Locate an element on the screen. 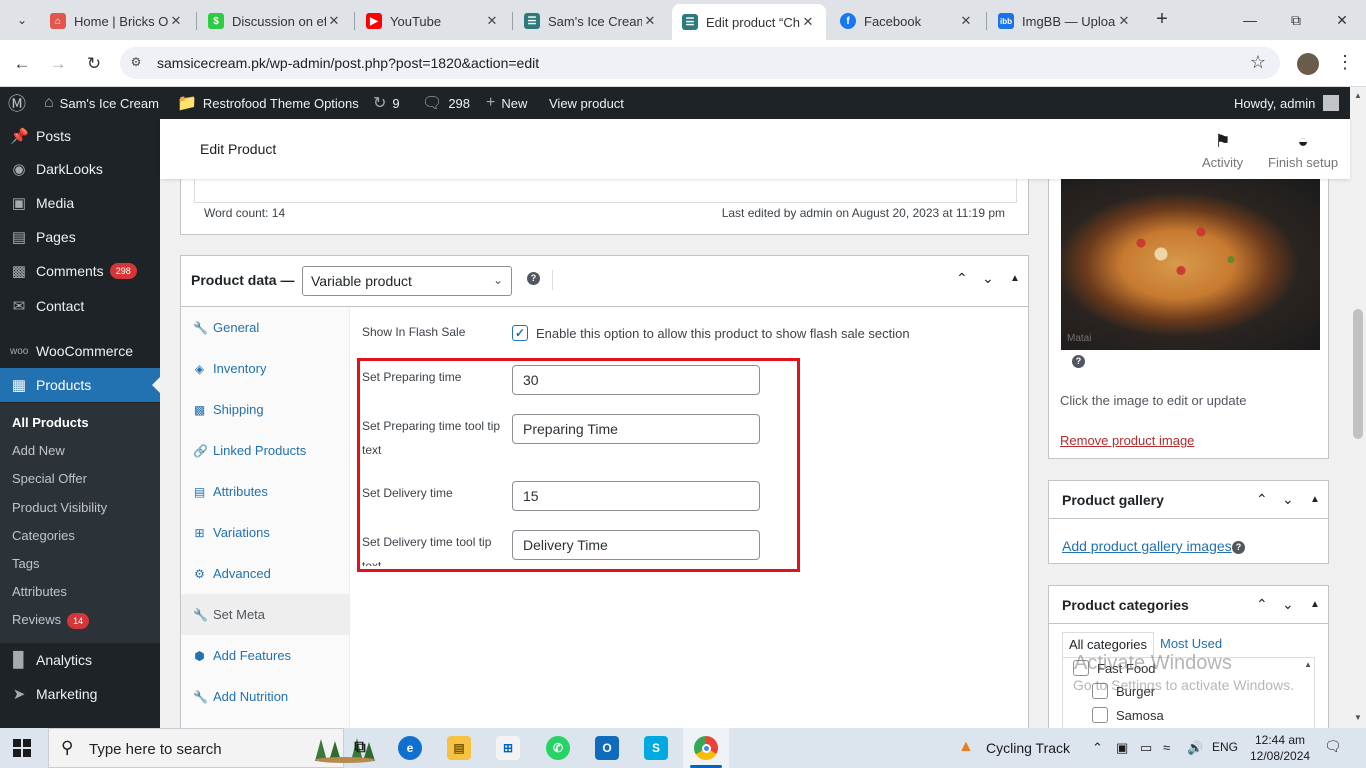  view-product-link: View product is located at coordinates (586, 103).